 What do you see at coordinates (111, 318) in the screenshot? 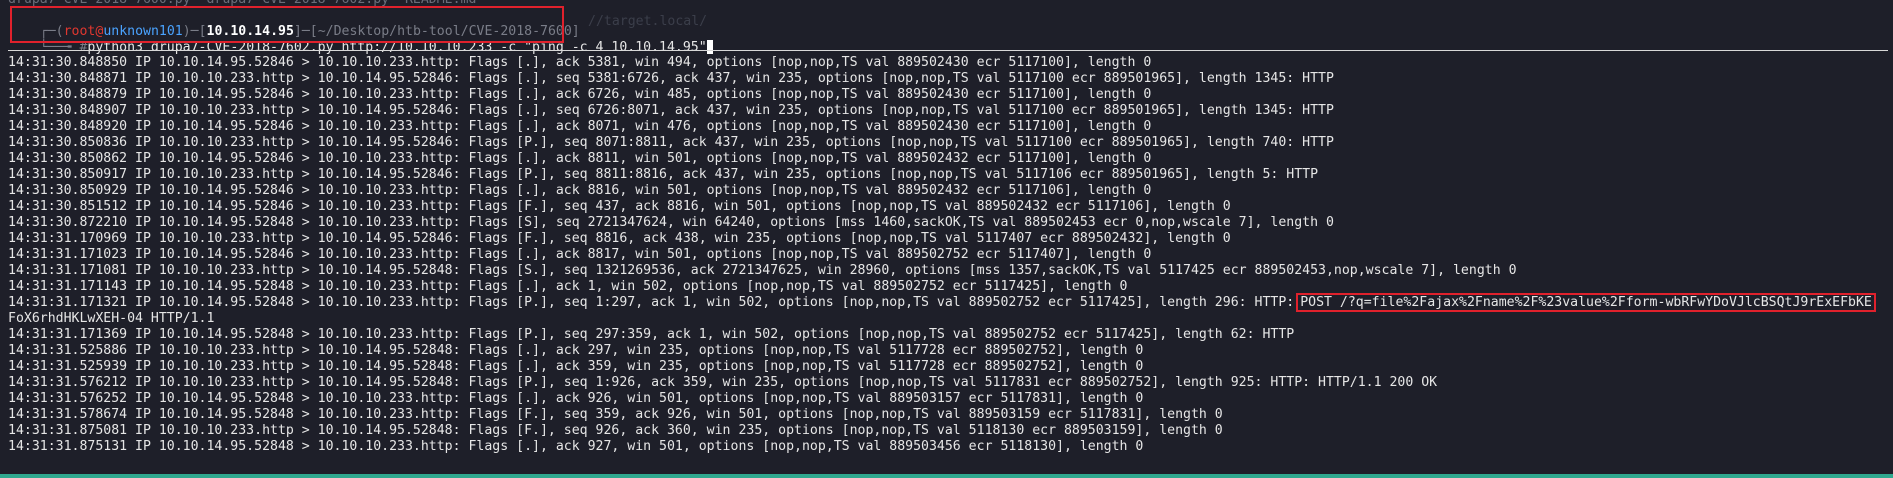
I see `post-request-wrap: FoX6rhdHKLwXEH-04 HTTP/1.1` at bounding box center [111, 318].